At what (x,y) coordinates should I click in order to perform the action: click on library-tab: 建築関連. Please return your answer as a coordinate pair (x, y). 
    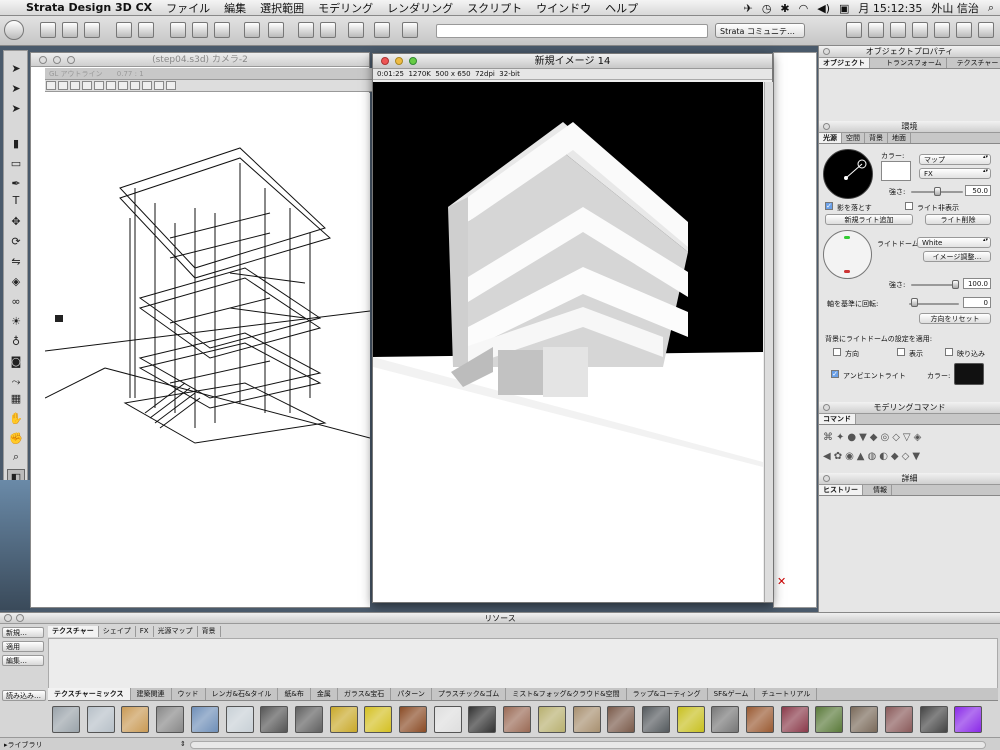
    Looking at the image, I should click on (151, 694).